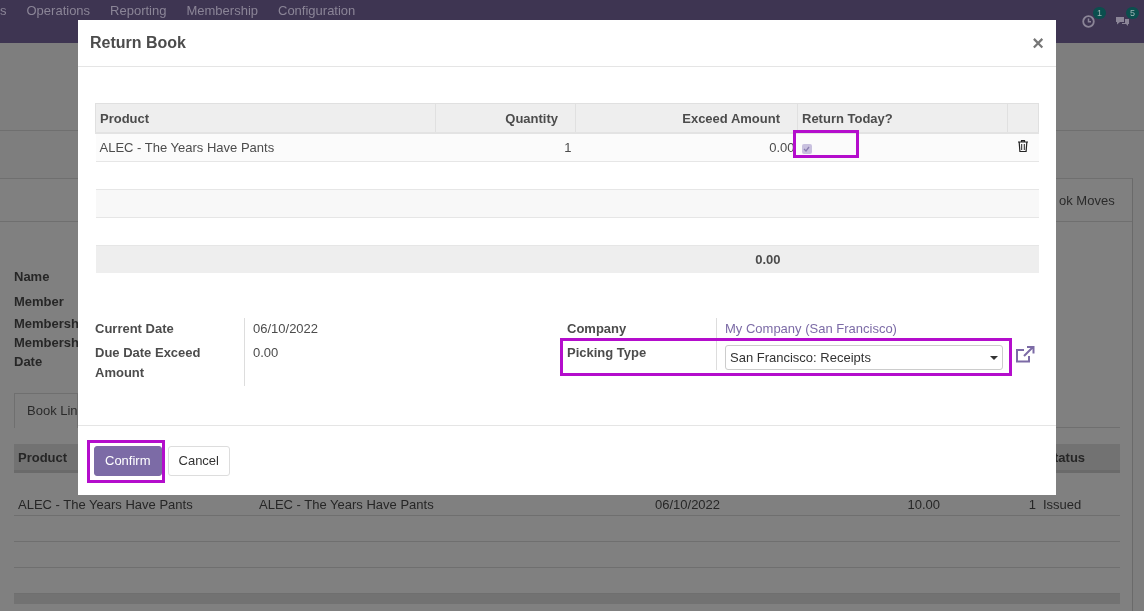 Image resolution: width=1144 pixels, height=611 pixels. I want to click on menu-item: Reporting, so click(138, 10).